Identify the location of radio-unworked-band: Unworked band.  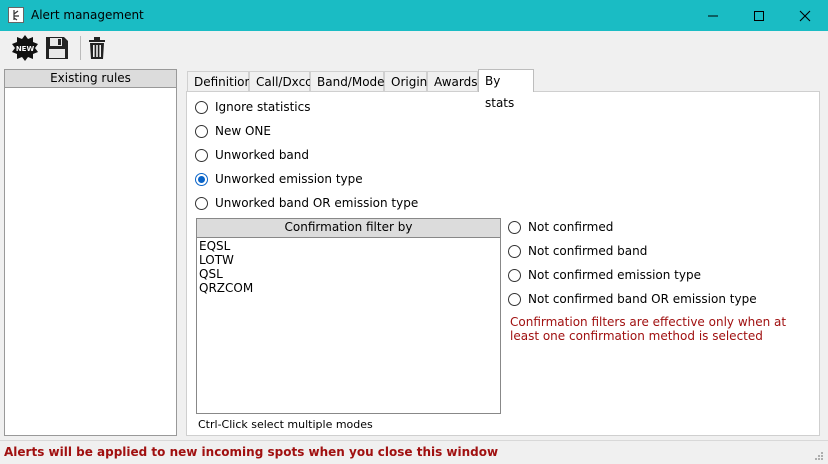
(252, 155).